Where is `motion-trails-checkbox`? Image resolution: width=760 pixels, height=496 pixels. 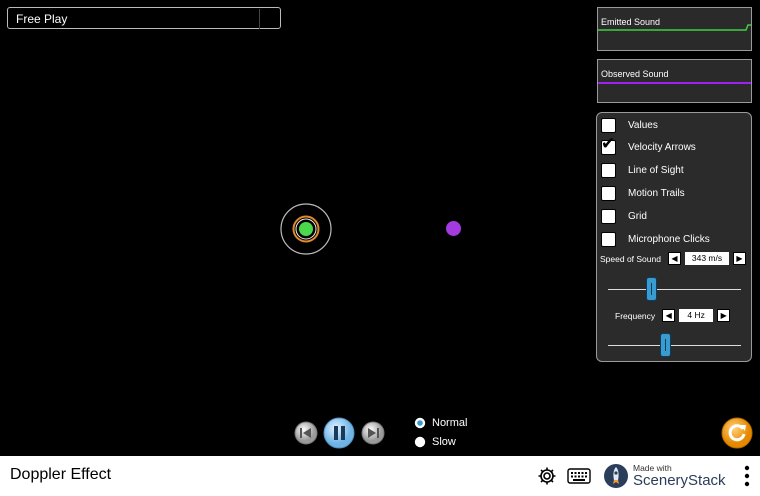 motion-trails-checkbox is located at coordinates (608, 193).